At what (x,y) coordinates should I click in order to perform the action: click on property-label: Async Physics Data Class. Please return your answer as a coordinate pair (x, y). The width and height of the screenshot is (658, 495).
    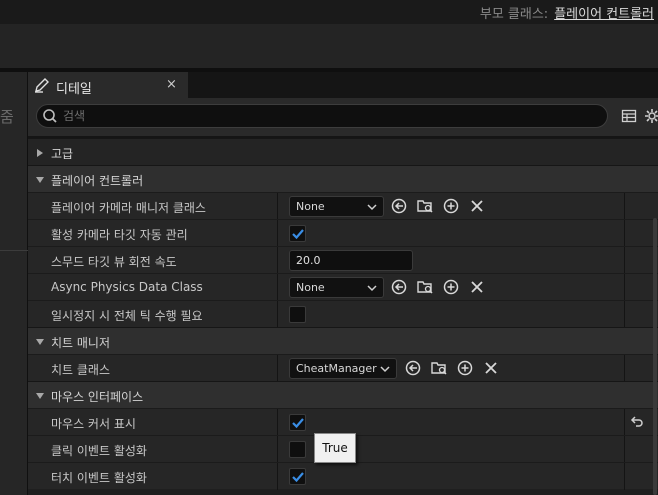
    Looking at the image, I should click on (127, 287).